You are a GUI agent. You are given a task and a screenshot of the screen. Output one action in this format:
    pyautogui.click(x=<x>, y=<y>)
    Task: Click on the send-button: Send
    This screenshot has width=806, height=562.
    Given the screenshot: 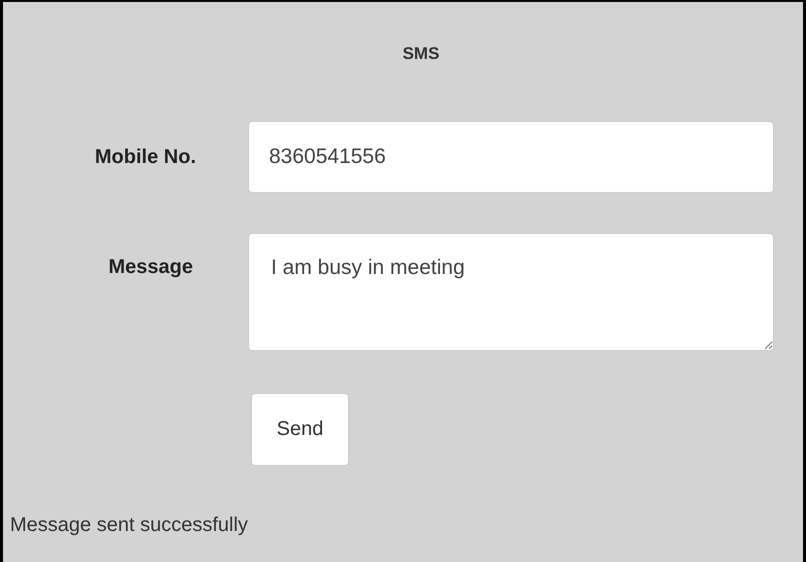 What is the action you would take?
    pyautogui.click(x=300, y=429)
    